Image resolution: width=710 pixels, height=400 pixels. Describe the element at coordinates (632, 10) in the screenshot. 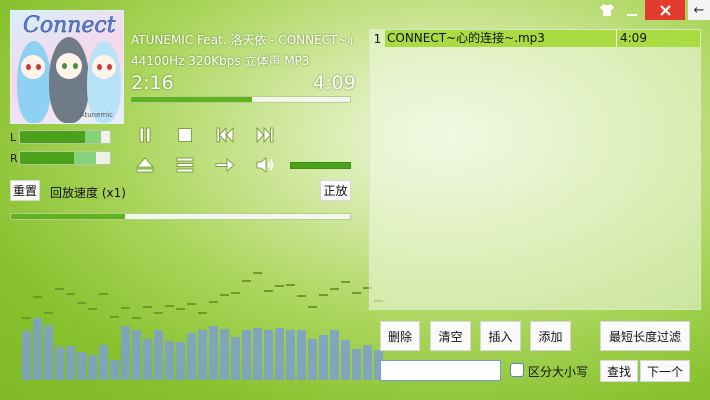

I see `minimize-button` at that location.